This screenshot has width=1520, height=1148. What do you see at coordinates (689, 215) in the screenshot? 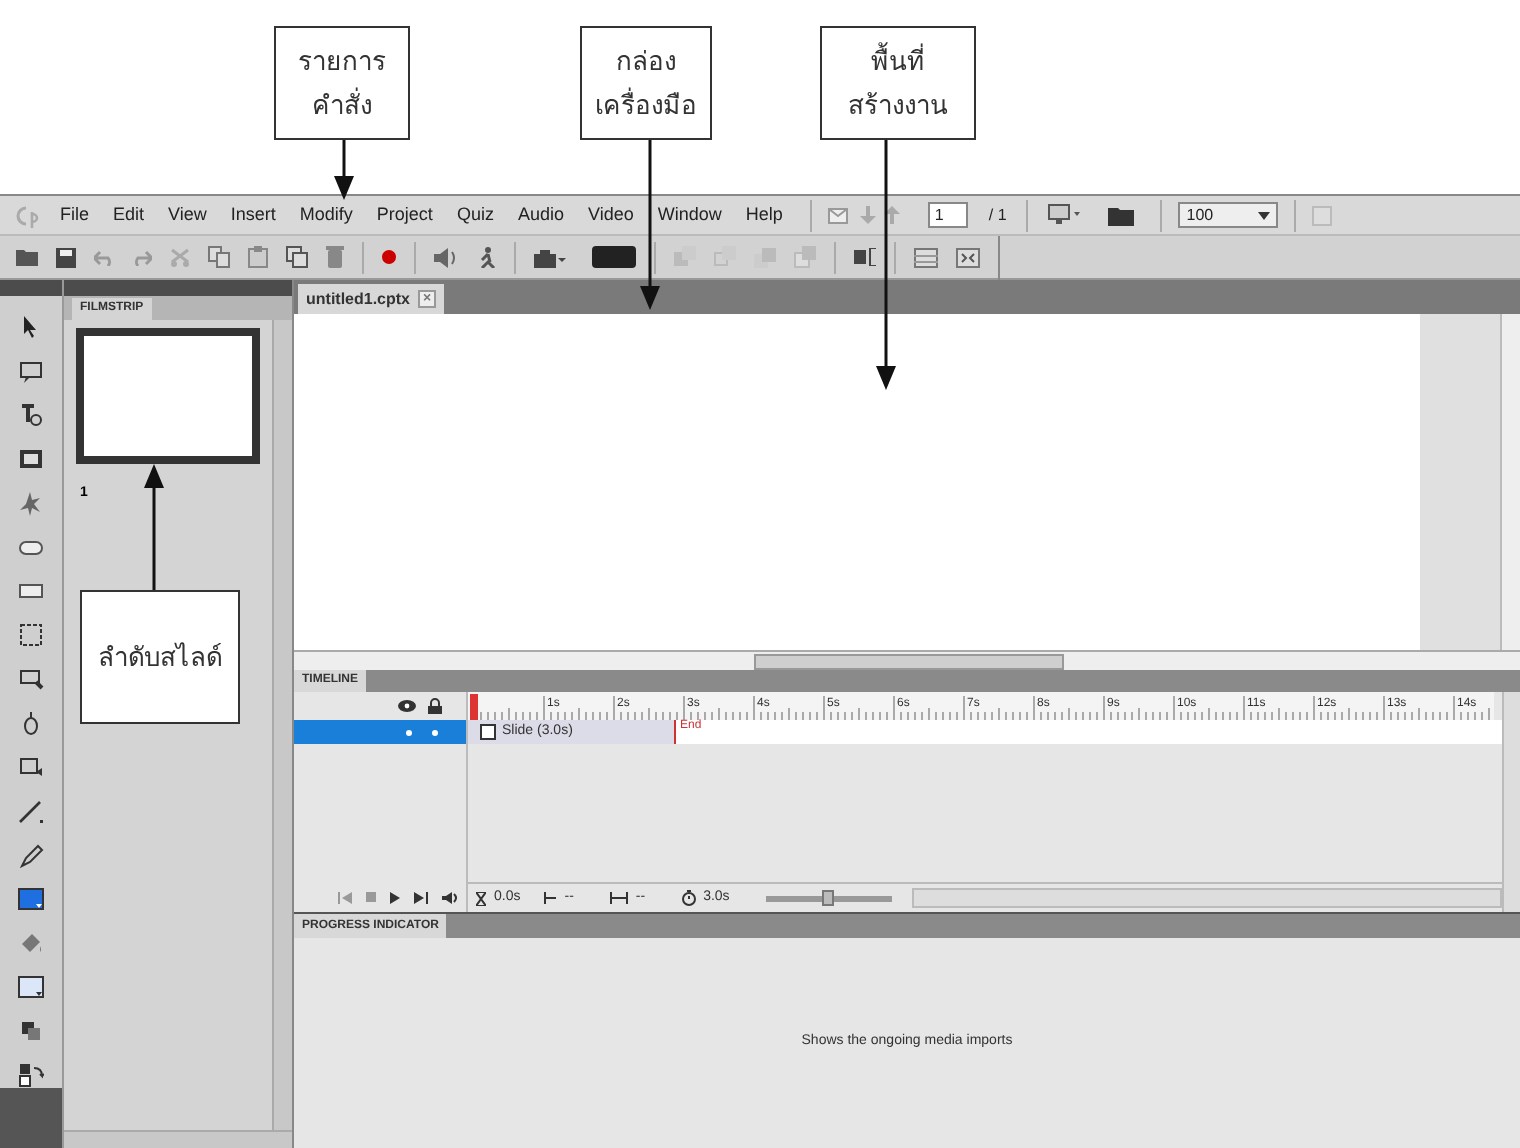
I see `menu-item: Window` at bounding box center [689, 215].